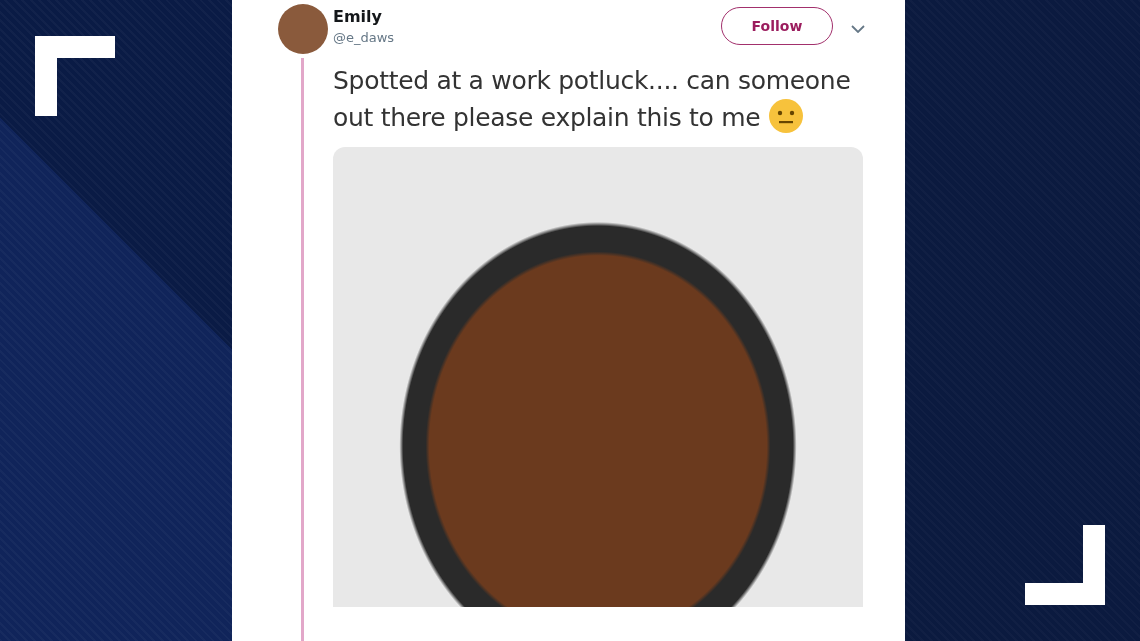  Describe the element at coordinates (592, 100) in the screenshot. I see `tweet-text: Spotted at a work potluck.... can someone out there please explain this to me` at that location.